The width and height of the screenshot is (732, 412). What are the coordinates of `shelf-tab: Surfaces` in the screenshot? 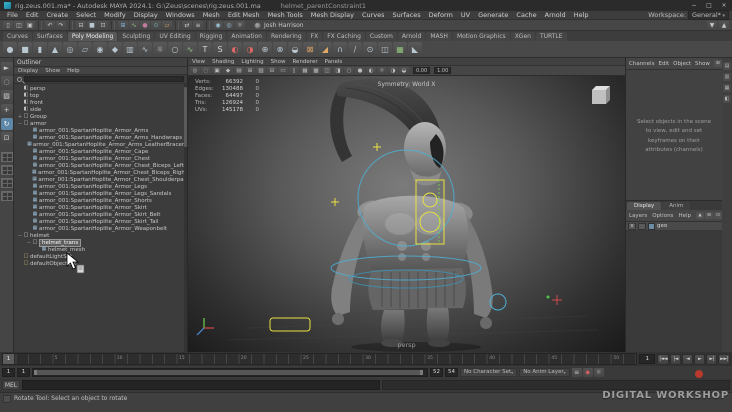 It's located at (49, 36).